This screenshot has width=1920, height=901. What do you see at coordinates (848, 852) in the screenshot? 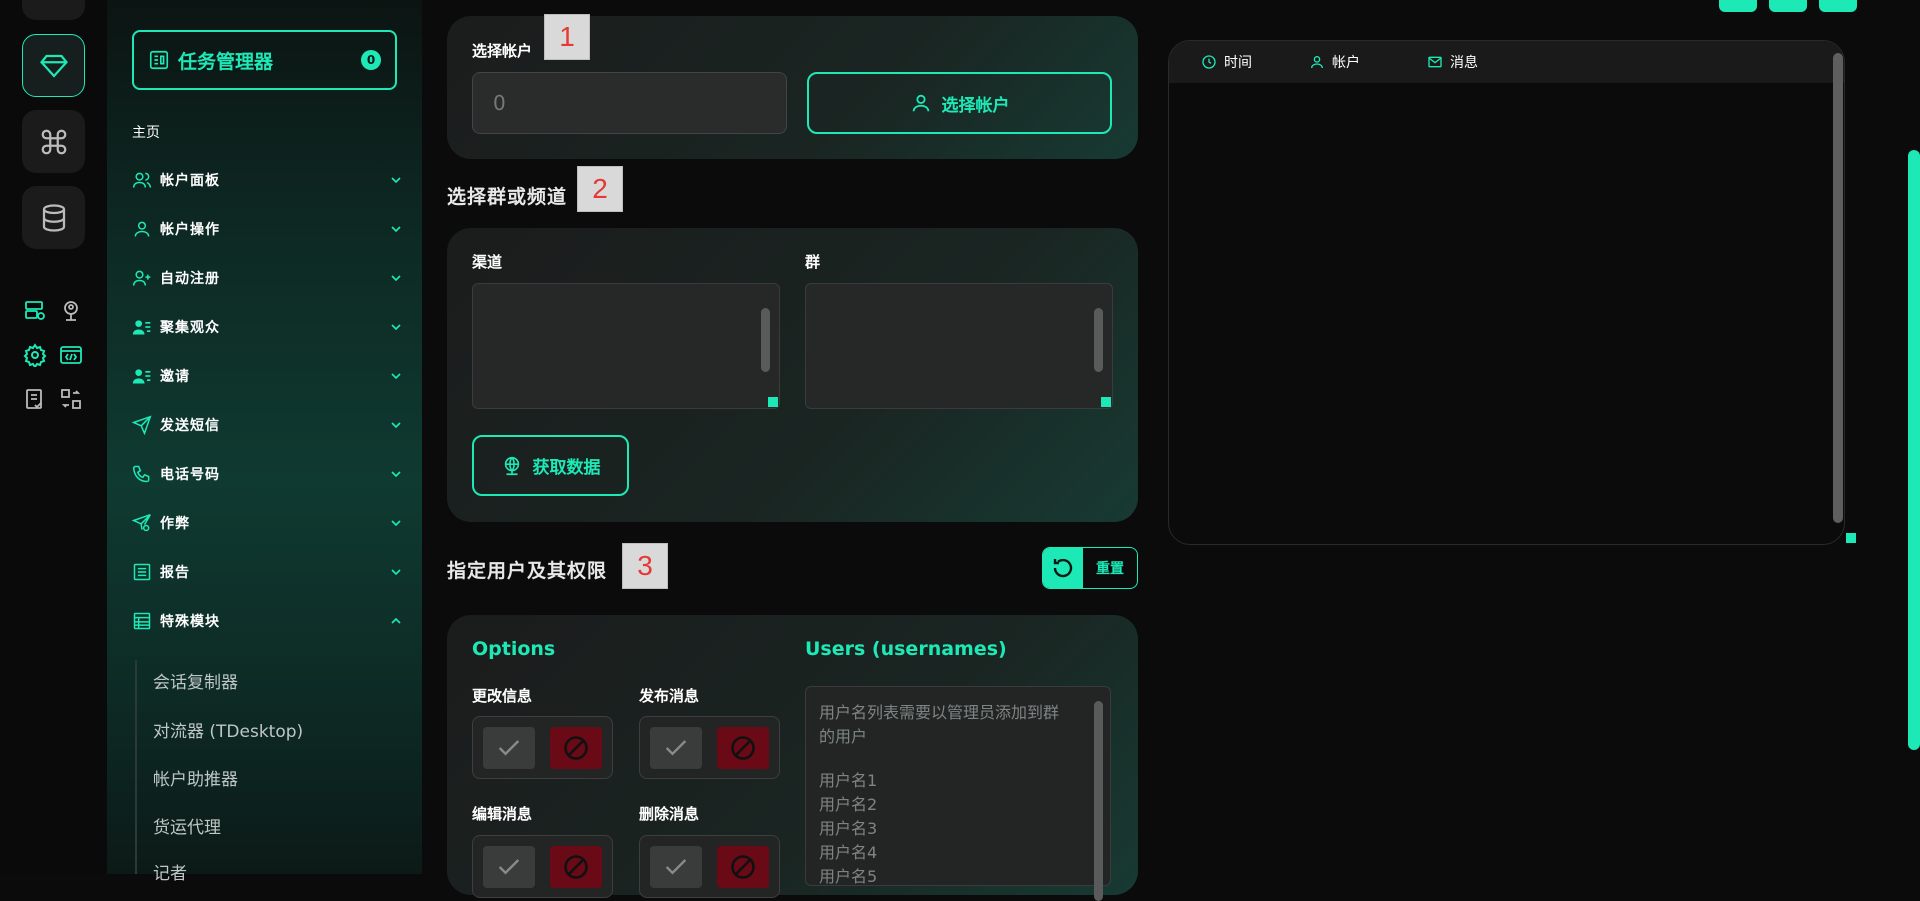
I see `placeholder-line: 用户名4` at bounding box center [848, 852].